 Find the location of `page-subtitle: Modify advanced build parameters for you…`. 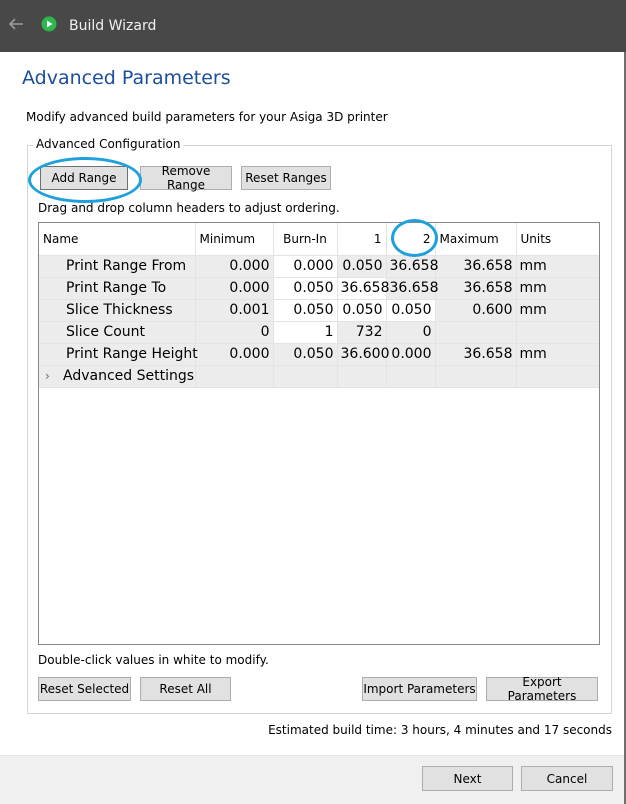

page-subtitle: Modify advanced build parameters for you… is located at coordinates (207, 117).